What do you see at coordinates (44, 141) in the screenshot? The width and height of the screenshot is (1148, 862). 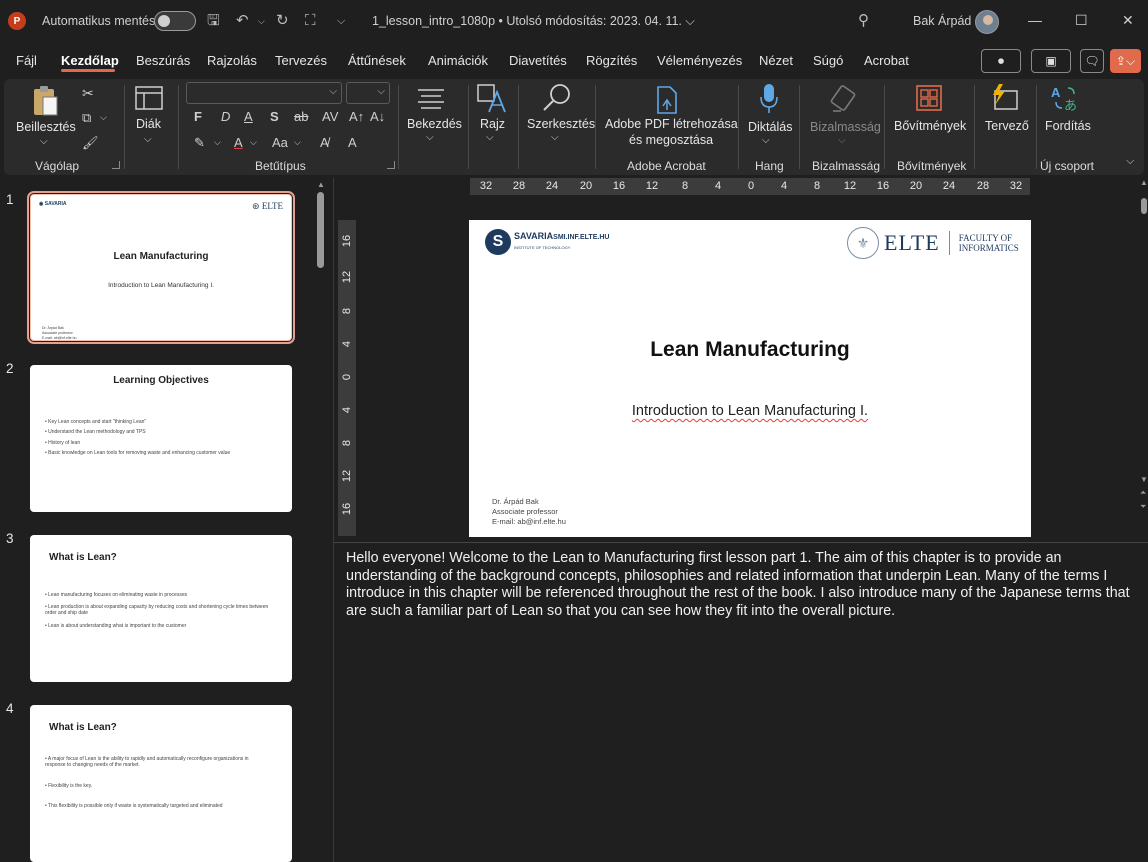 I see `paste-dropdown-icon: ⌵` at bounding box center [44, 141].